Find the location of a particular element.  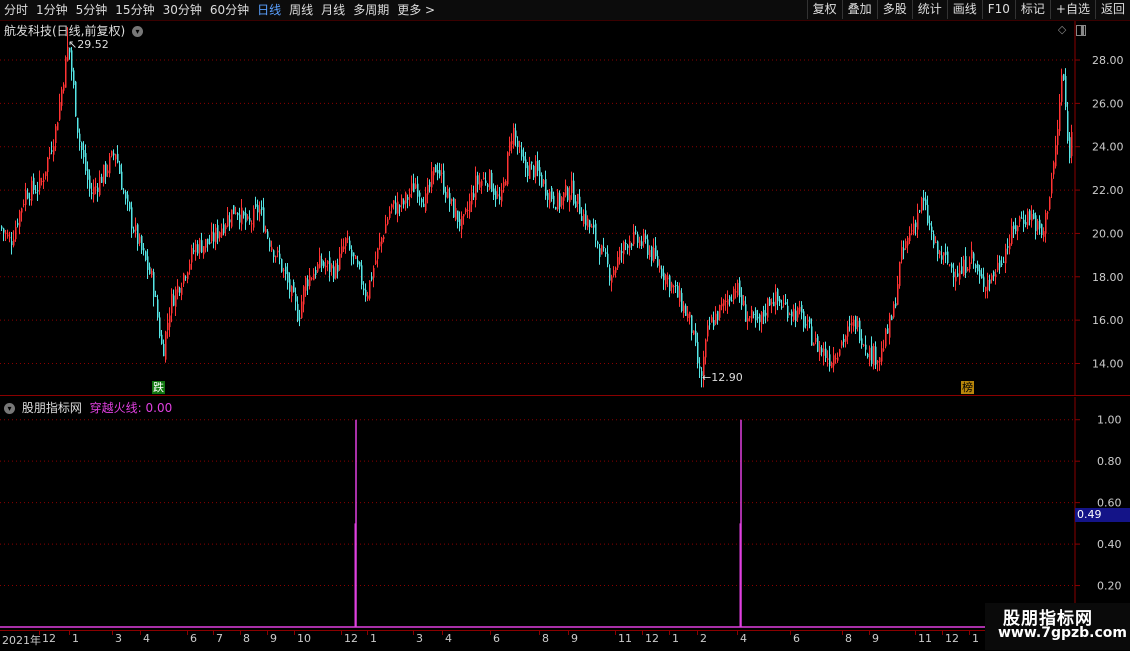

toolbar-button: 返回 is located at coordinates (1112, 9).